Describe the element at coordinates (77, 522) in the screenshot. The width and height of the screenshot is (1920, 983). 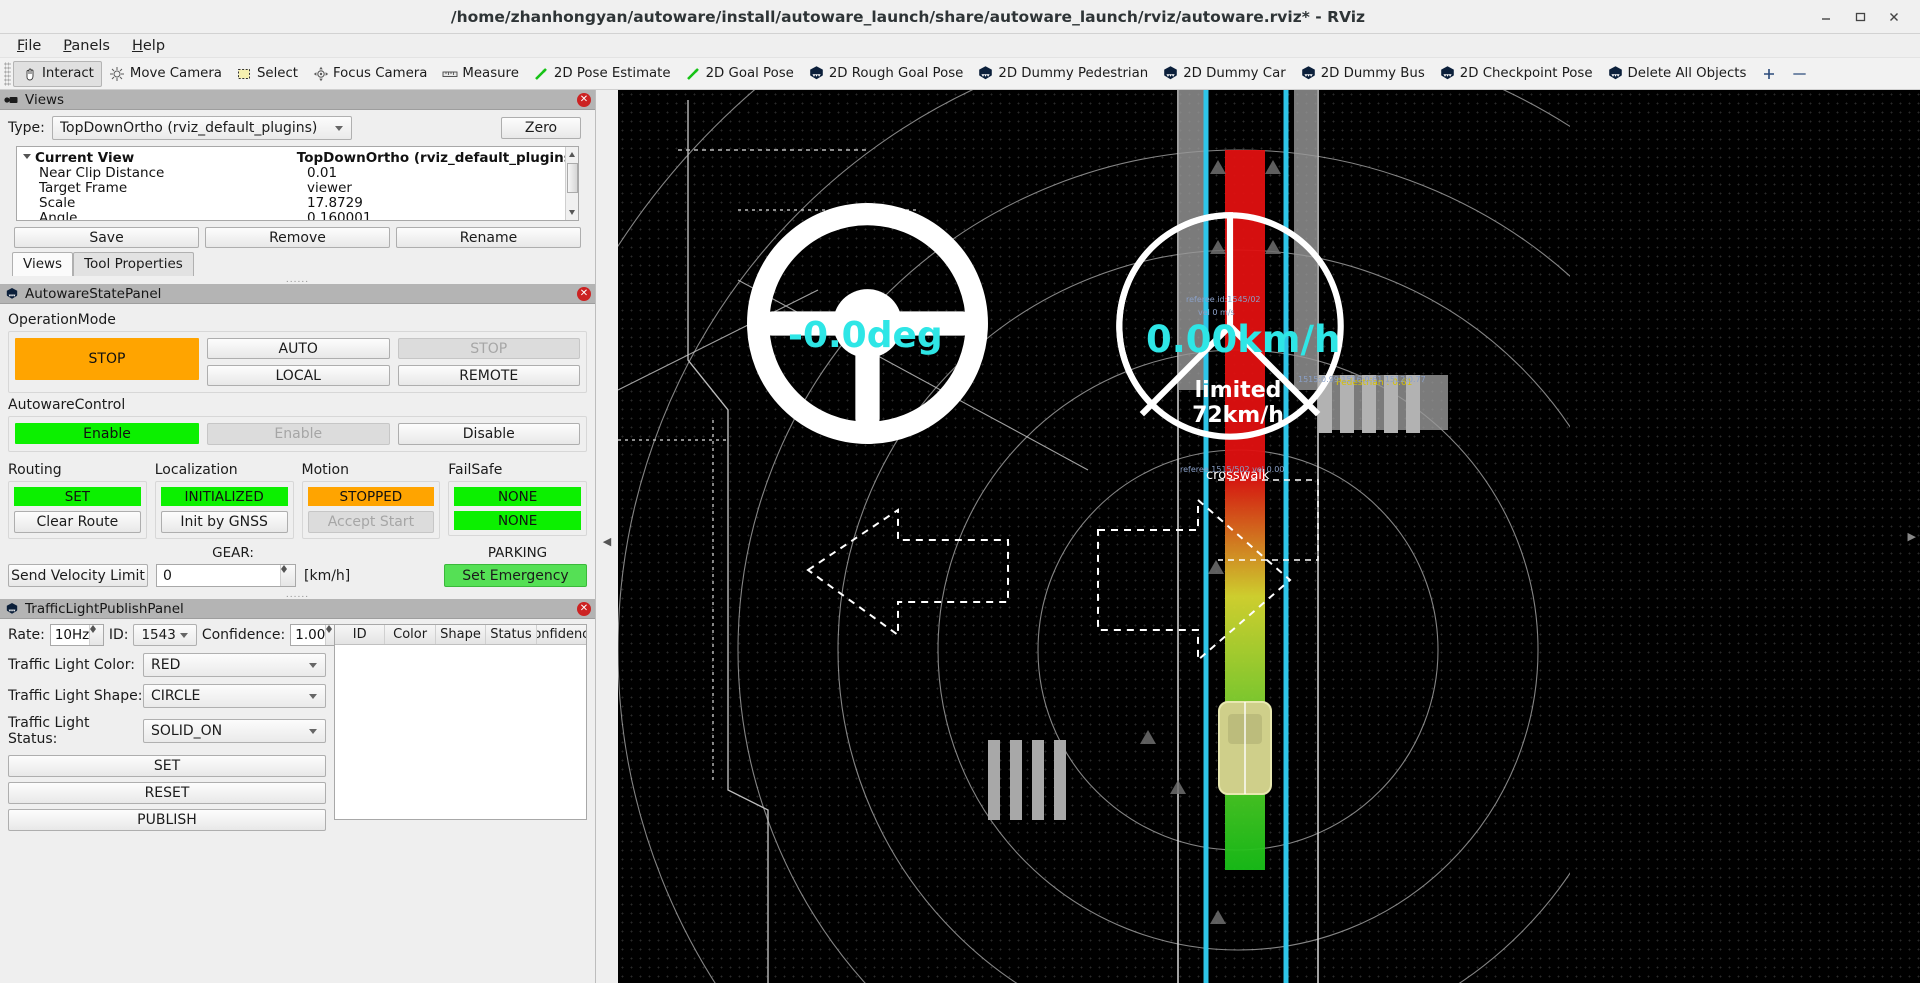
I see `clear-route-button: Clear Route` at that location.